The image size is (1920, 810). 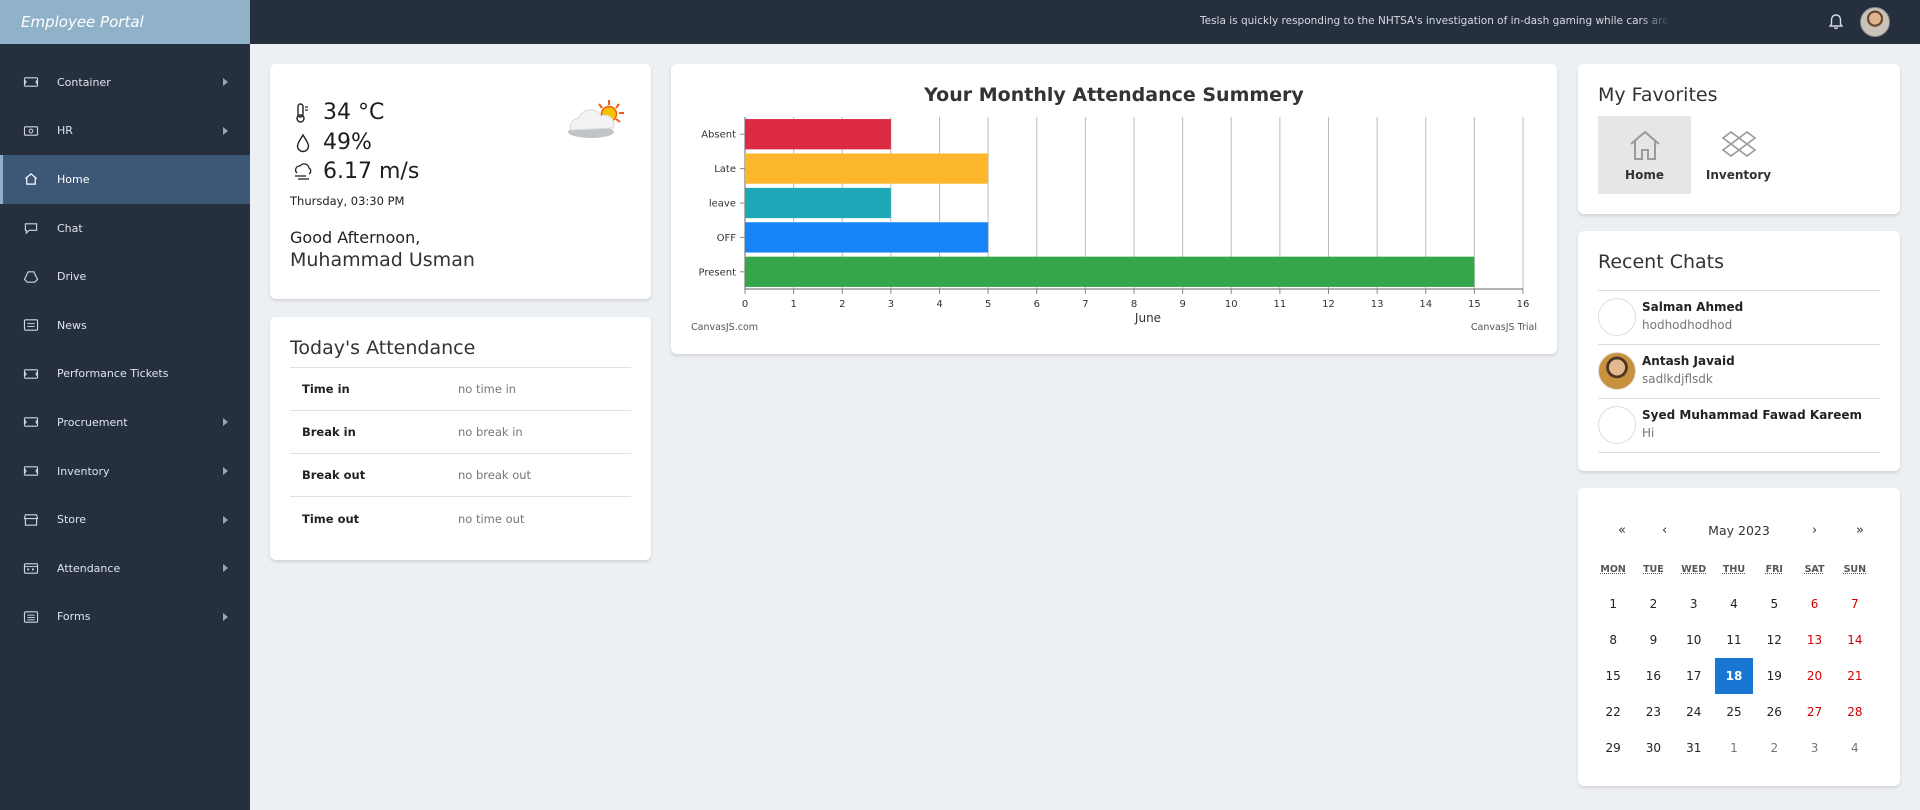 I want to click on sidebar-item-container: Container, so click(x=125, y=82).